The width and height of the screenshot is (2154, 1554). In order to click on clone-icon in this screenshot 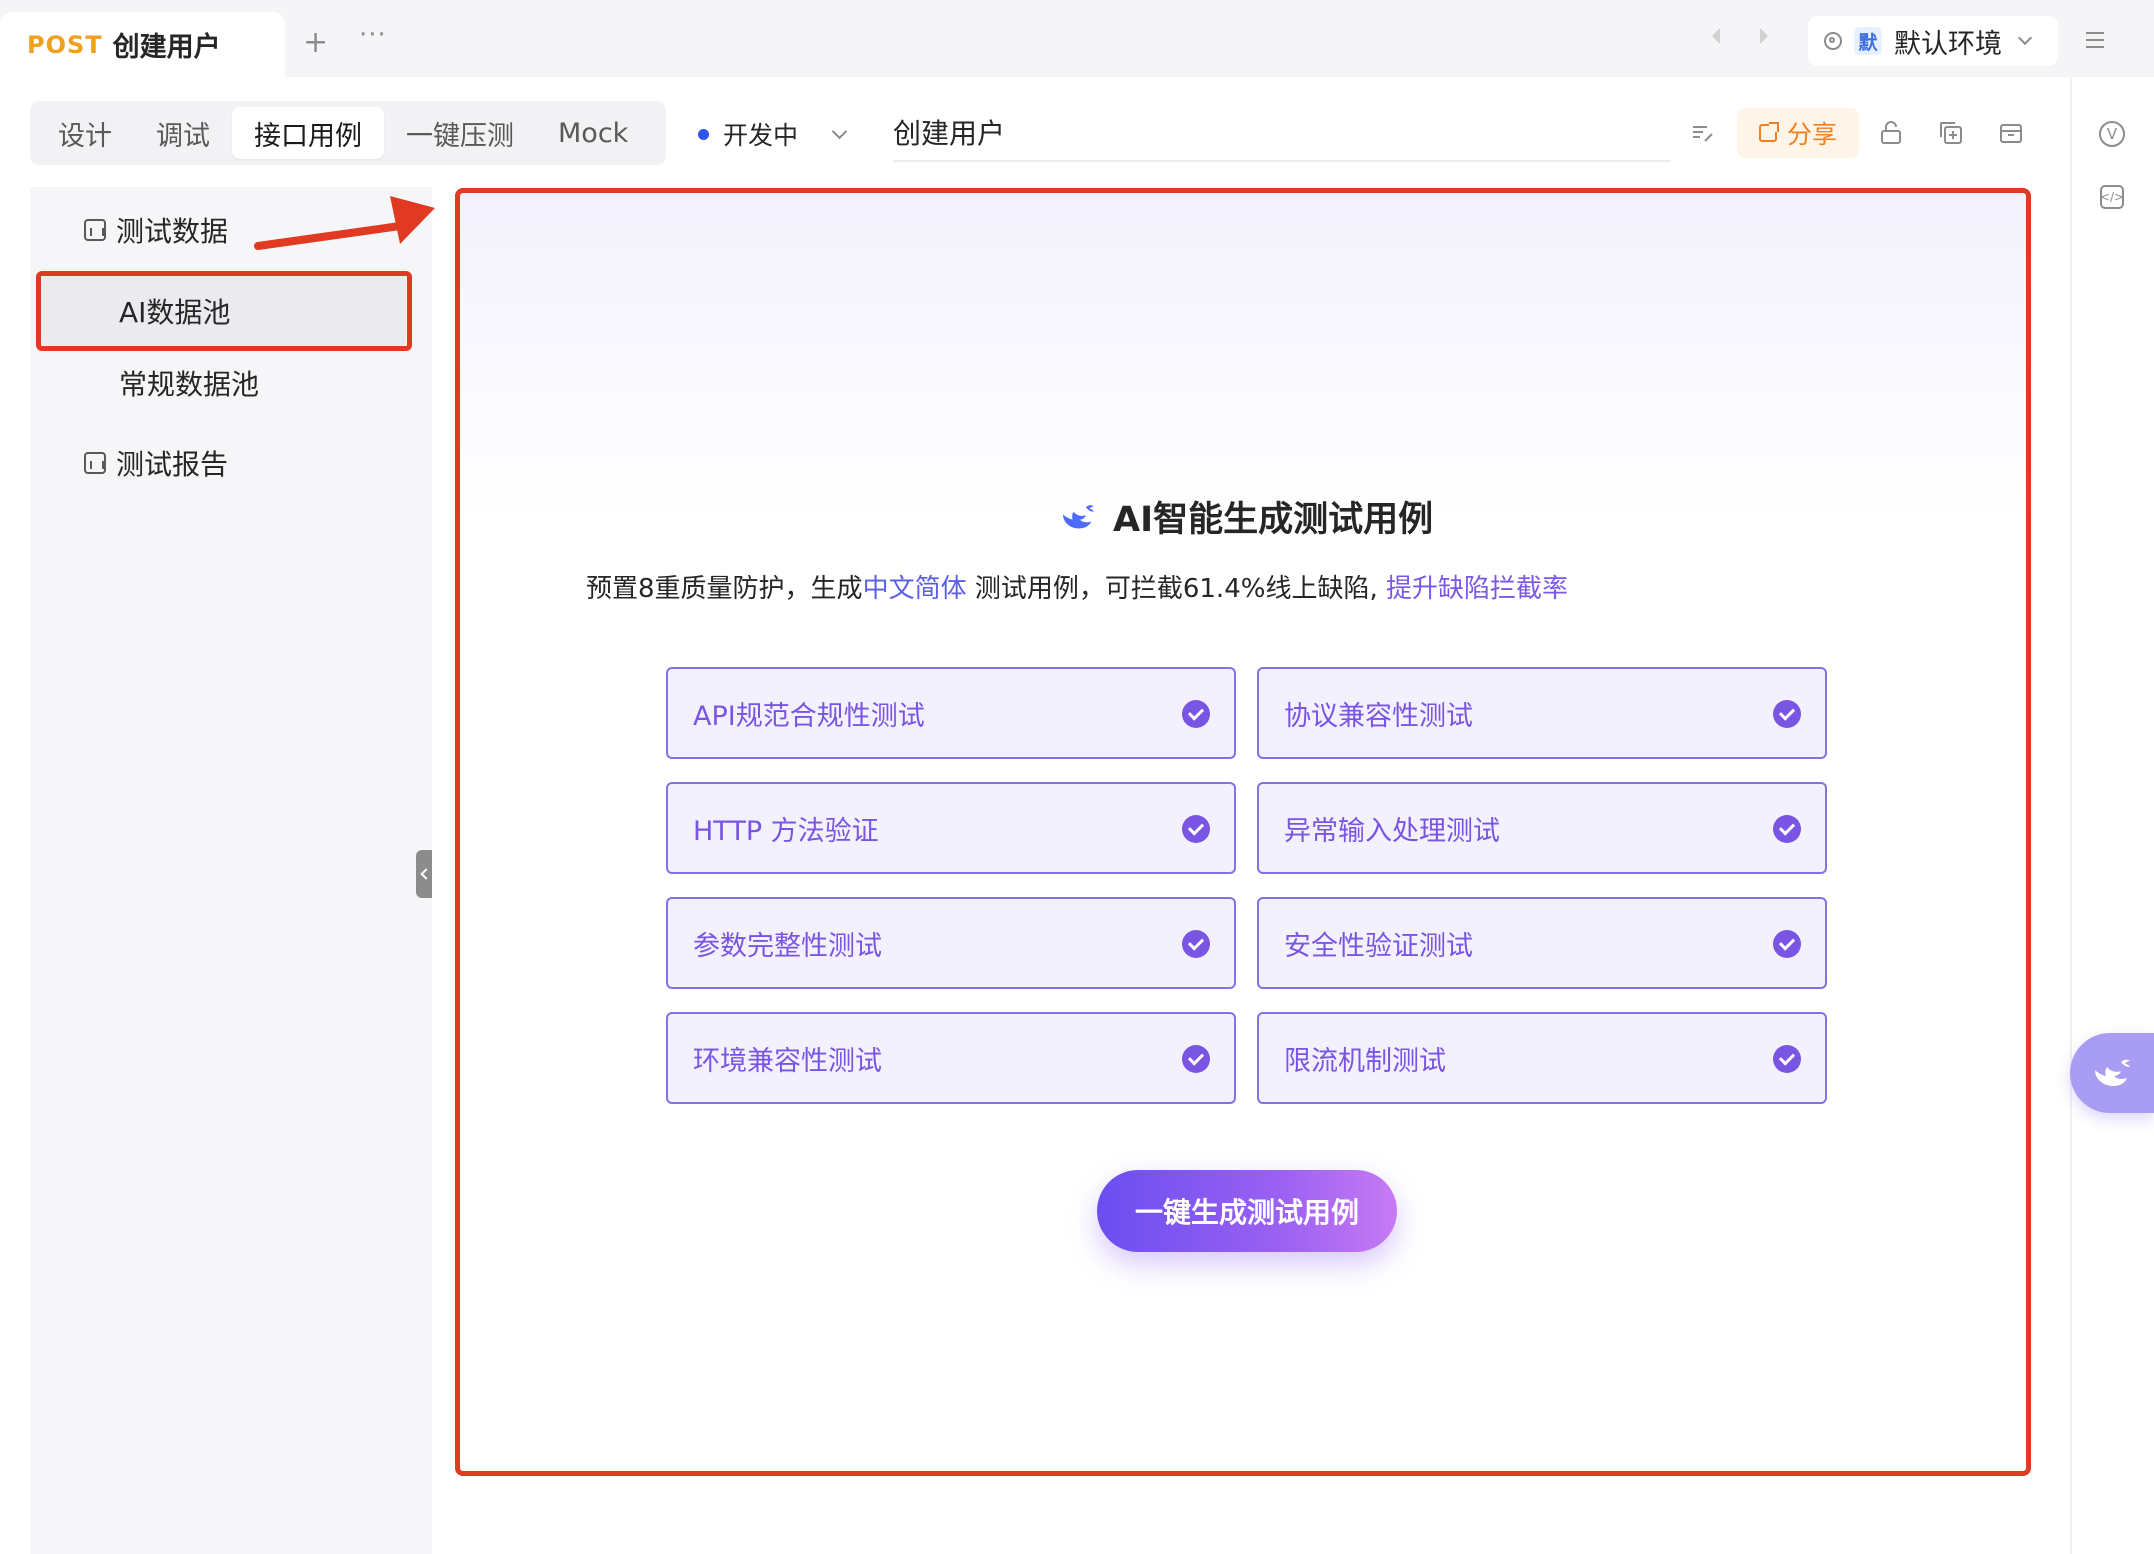, I will do `click(1951, 133)`.